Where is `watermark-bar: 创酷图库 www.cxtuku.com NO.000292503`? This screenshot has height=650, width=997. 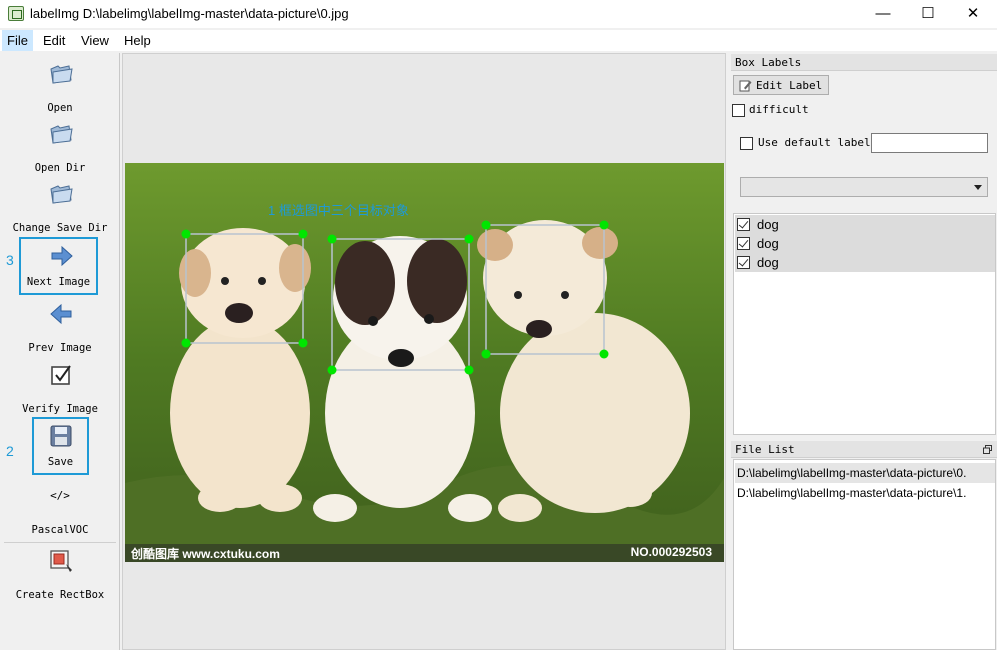
watermark-bar: 创酷图库 www.cxtuku.com NO.000292503 is located at coordinates (424, 553).